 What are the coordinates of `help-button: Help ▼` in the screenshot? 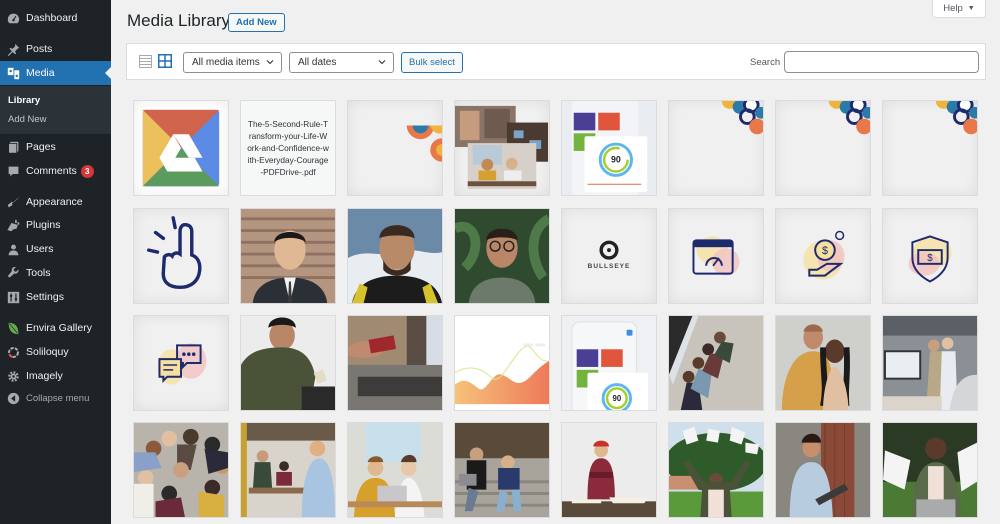 It's located at (959, 9).